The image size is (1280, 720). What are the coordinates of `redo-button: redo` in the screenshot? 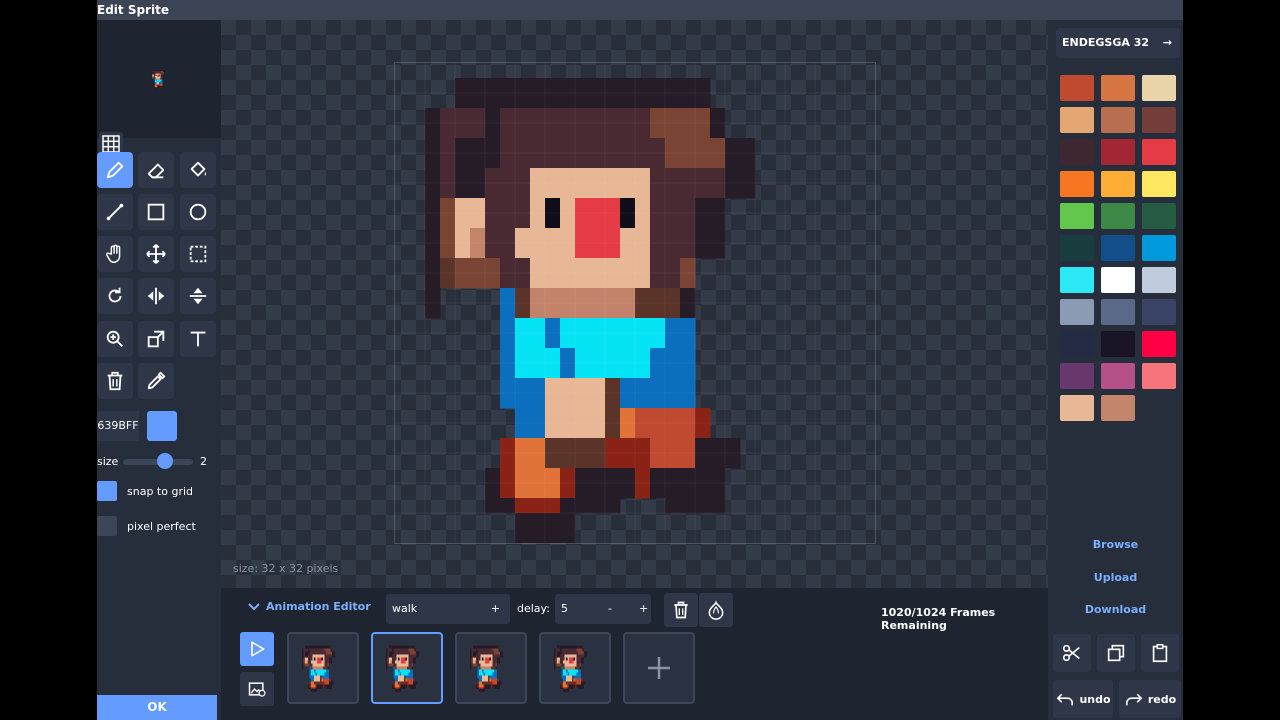 It's located at (1150, 699).